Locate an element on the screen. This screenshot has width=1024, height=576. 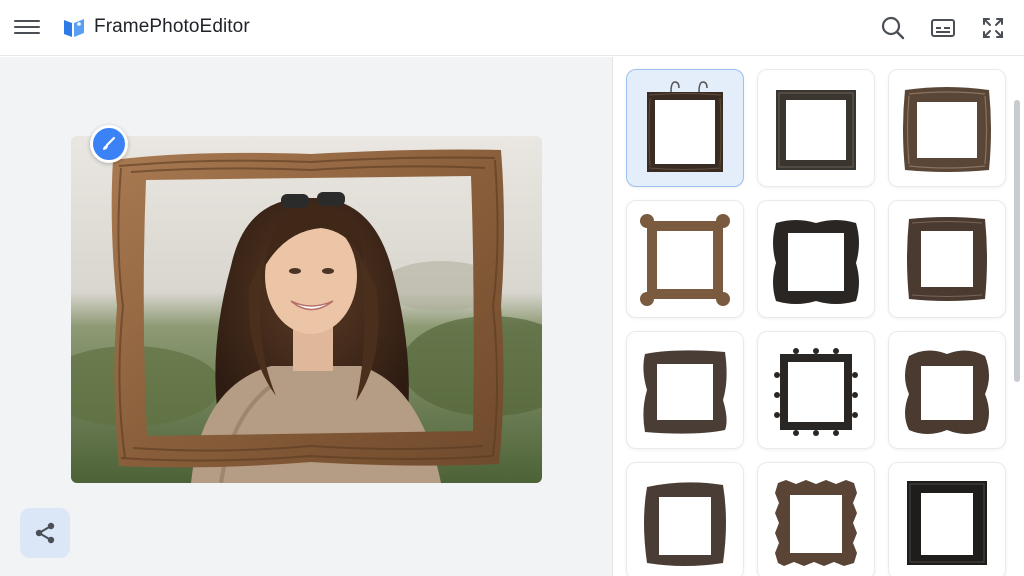
share-icon is located at coordinates (45, 533).